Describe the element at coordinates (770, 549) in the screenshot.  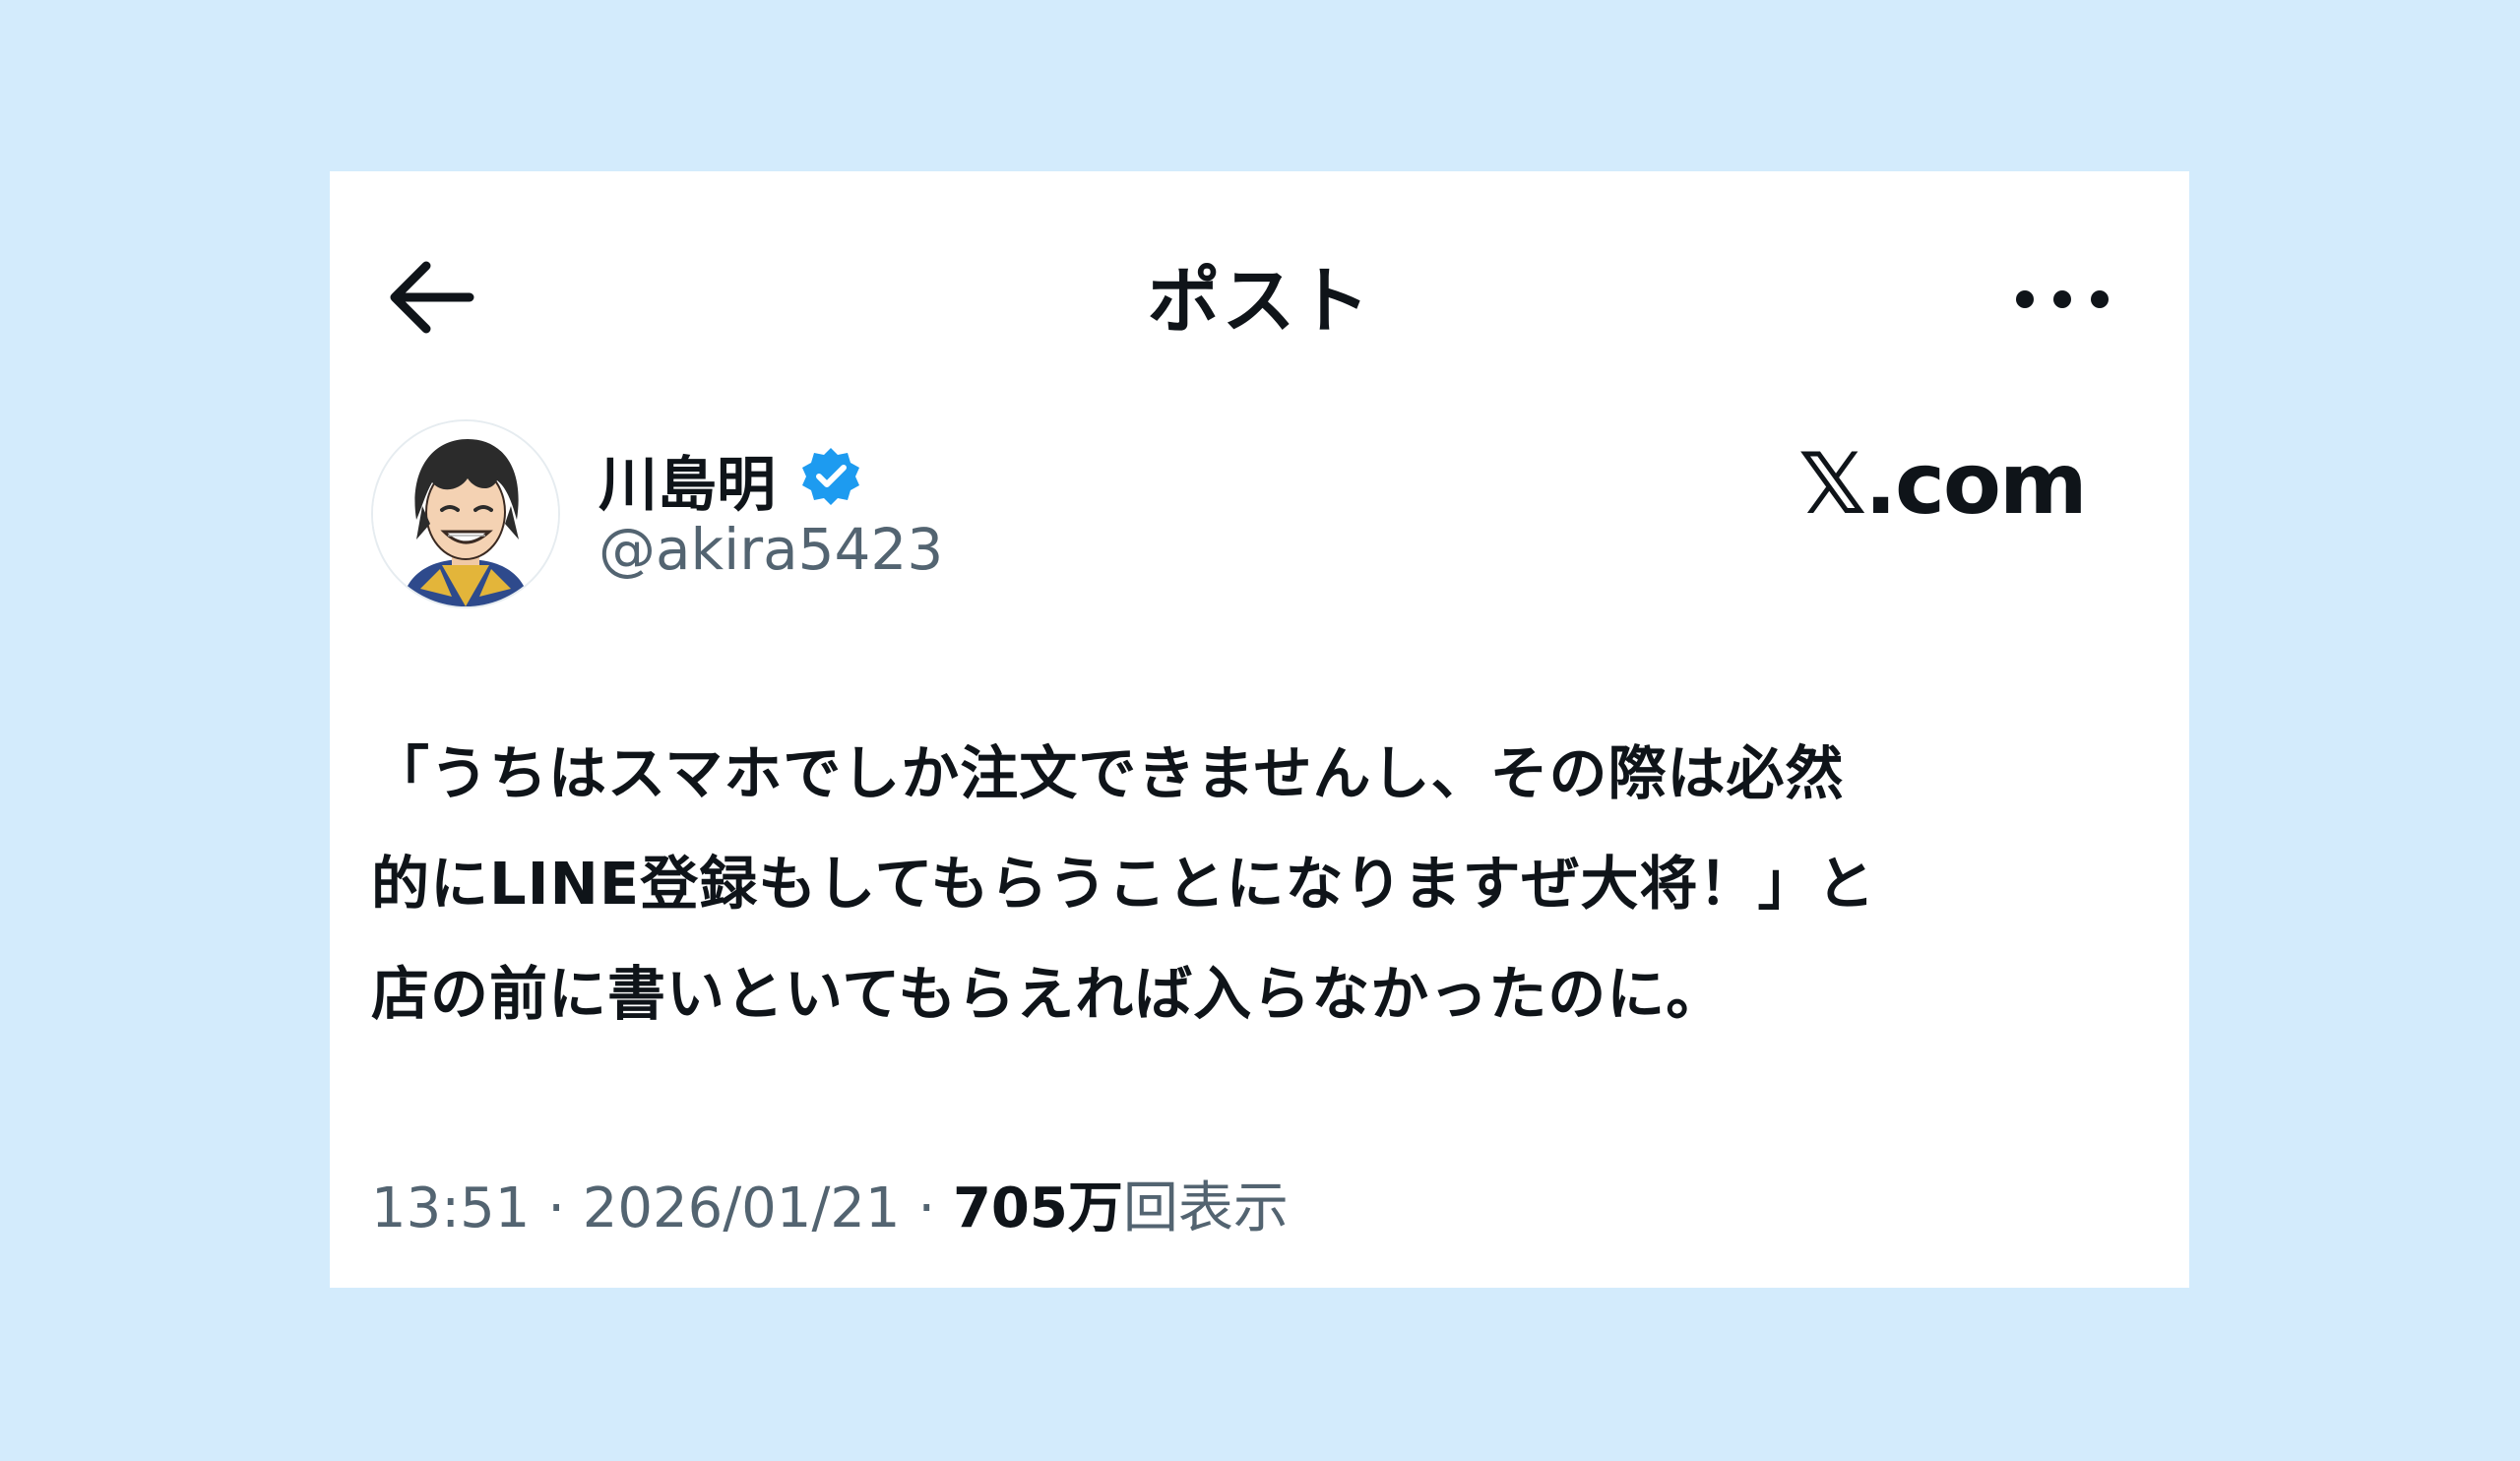
I see `author-handle: @akira5423` at that location.